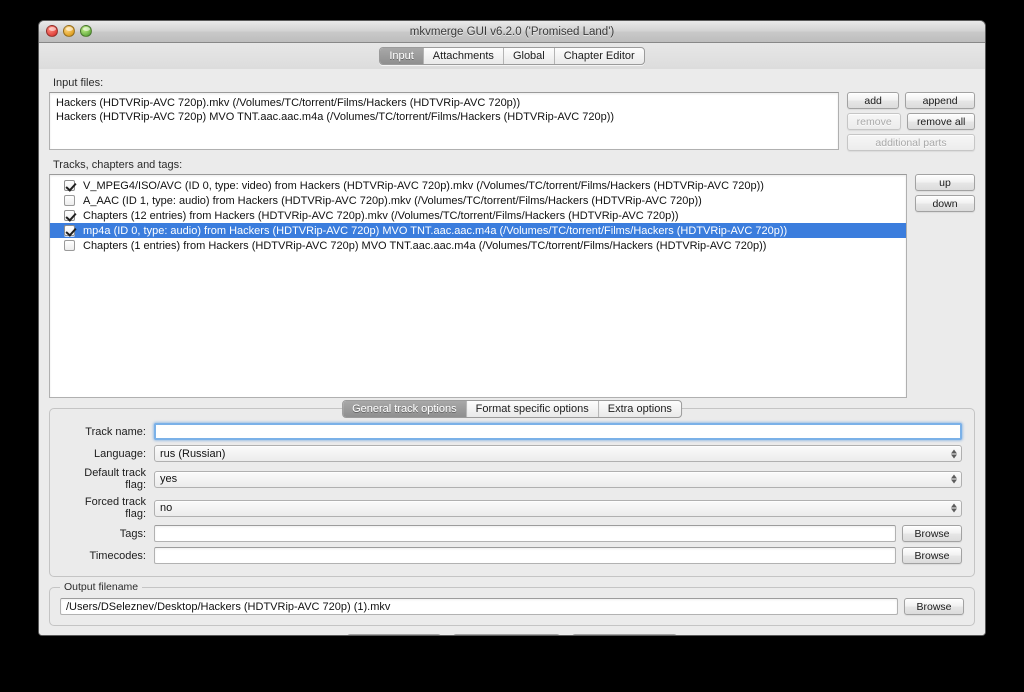 Image resolution: width=1024 pixels, height=692 pixels. I want to click on input-files-label: Input files:, so click(78, 83).